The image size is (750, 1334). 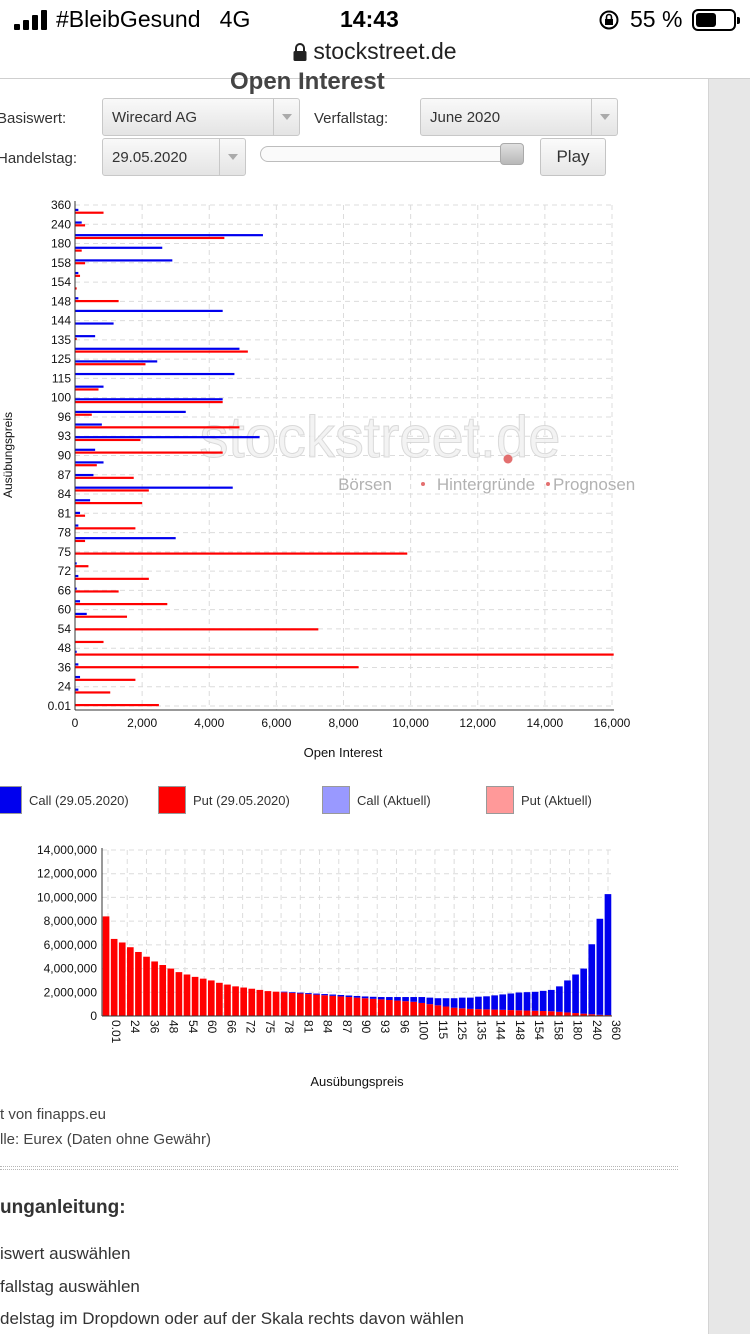 I want to click on handelstag-slider, so click(x=392, y=154).